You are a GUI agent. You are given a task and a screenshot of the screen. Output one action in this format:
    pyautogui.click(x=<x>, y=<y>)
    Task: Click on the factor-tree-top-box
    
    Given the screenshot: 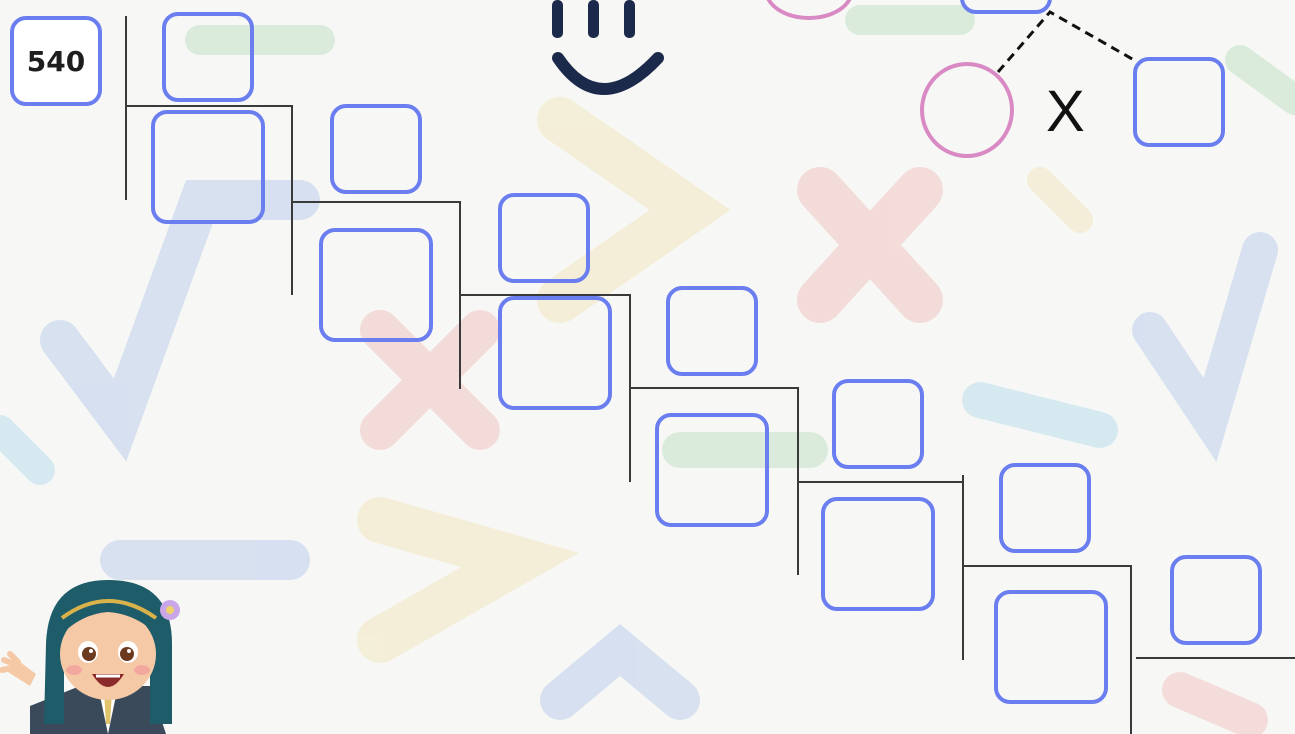 What is the action you would take?
    pyautogui.click(x=1006, y=7)
    